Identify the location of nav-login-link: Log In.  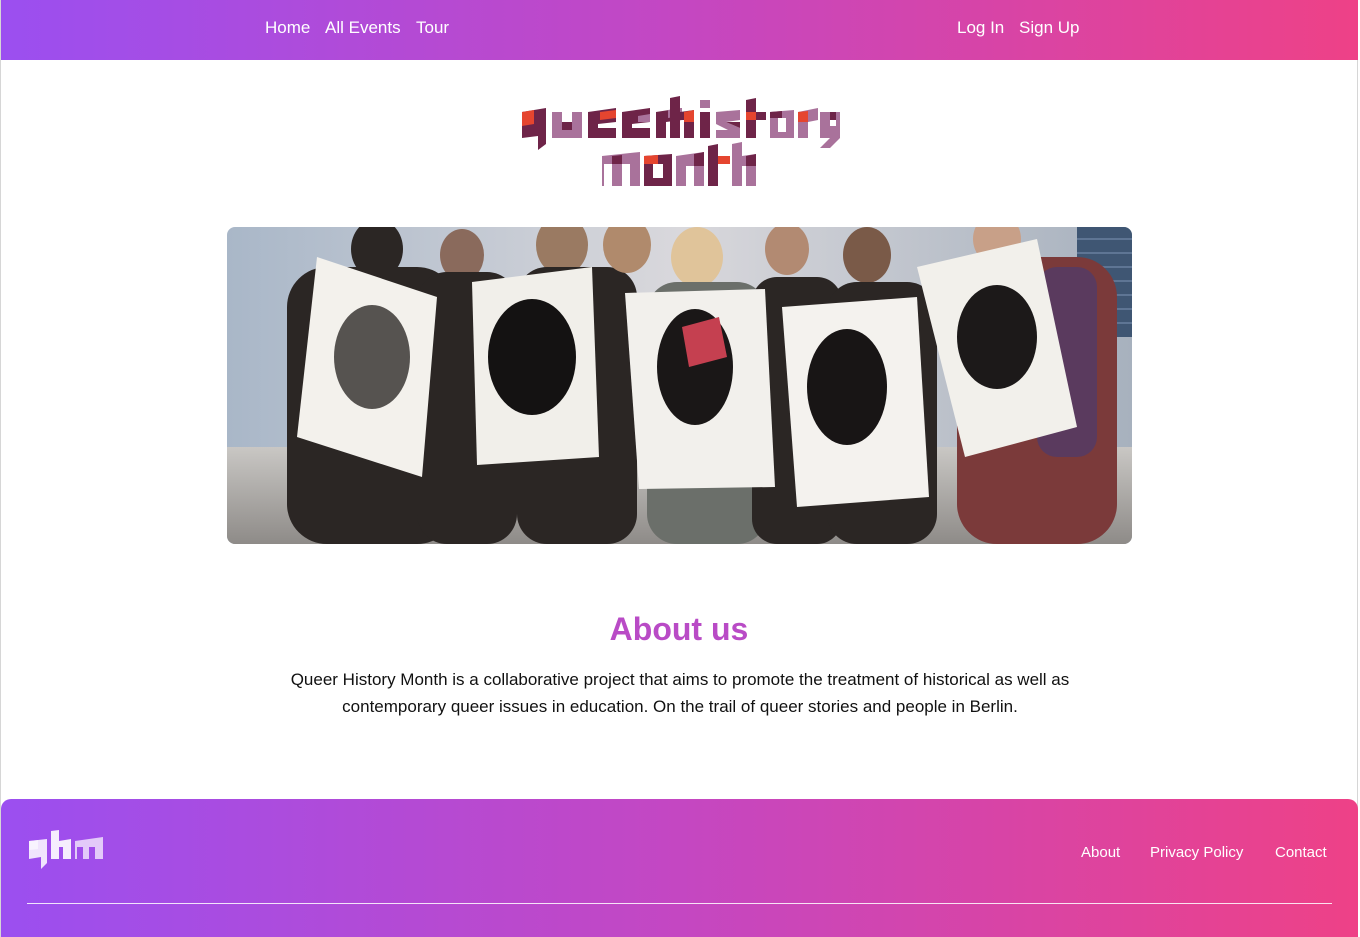
(980, 28).